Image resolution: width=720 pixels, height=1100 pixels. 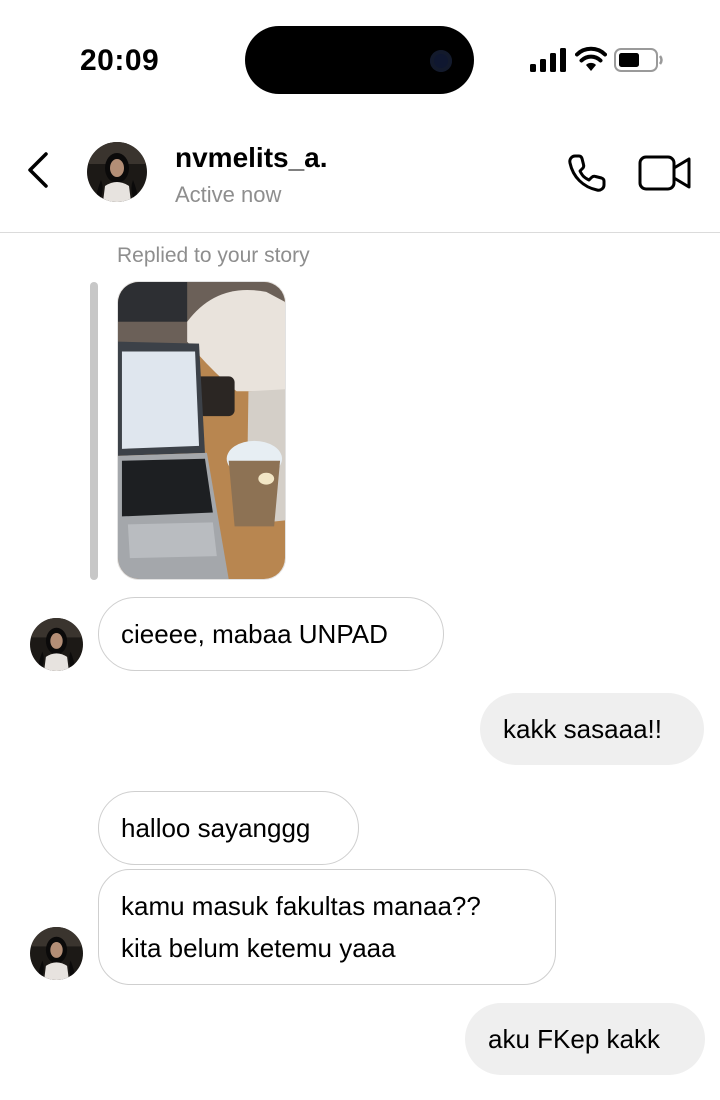 What do you see at coordinates (301, 906) in the screenshot?
I see `message-text-line: kamu masuk fakultas manaa??` at bounding box center [301, 906].